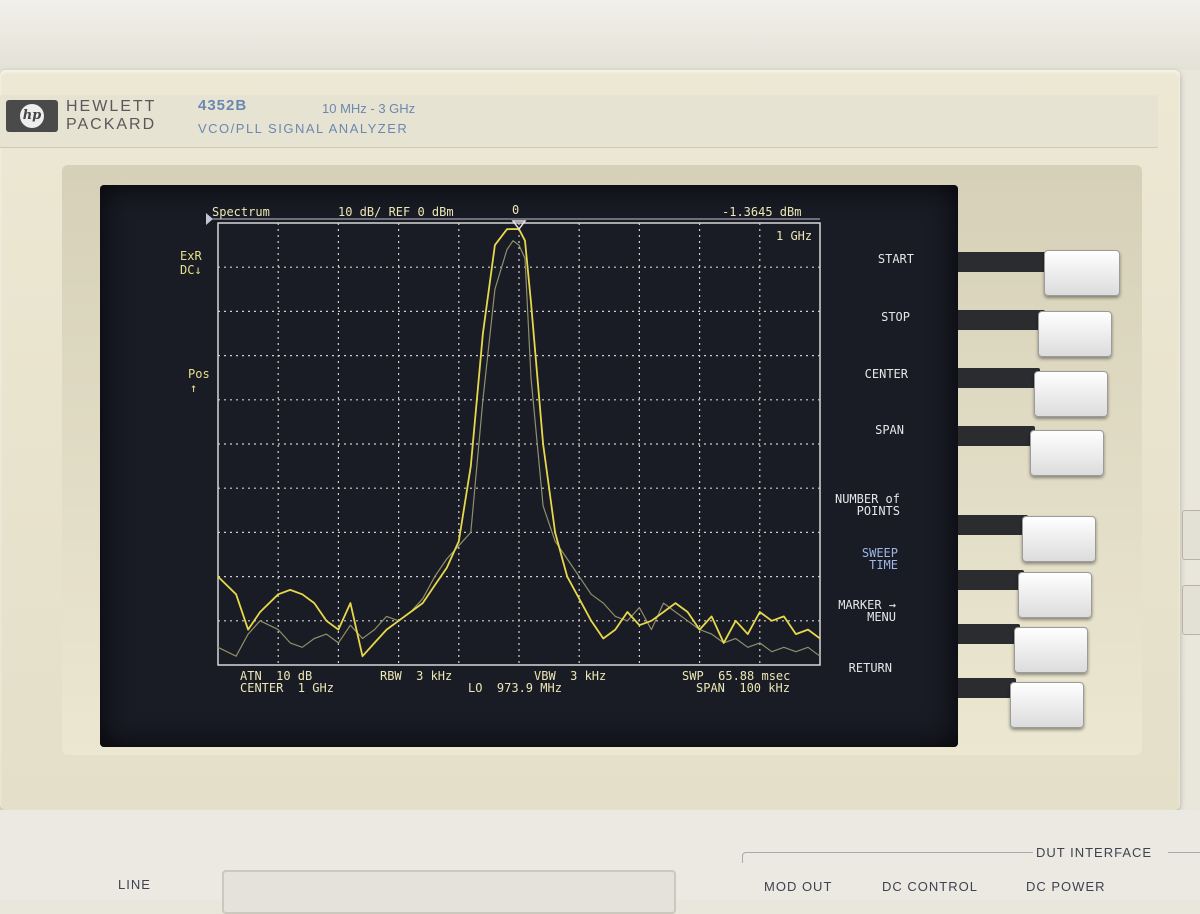 This screenshot has width=1200, height=914. Describe the element at coordinates (516, 210) in the screenshot. I see `marker-id: 0` at that location.